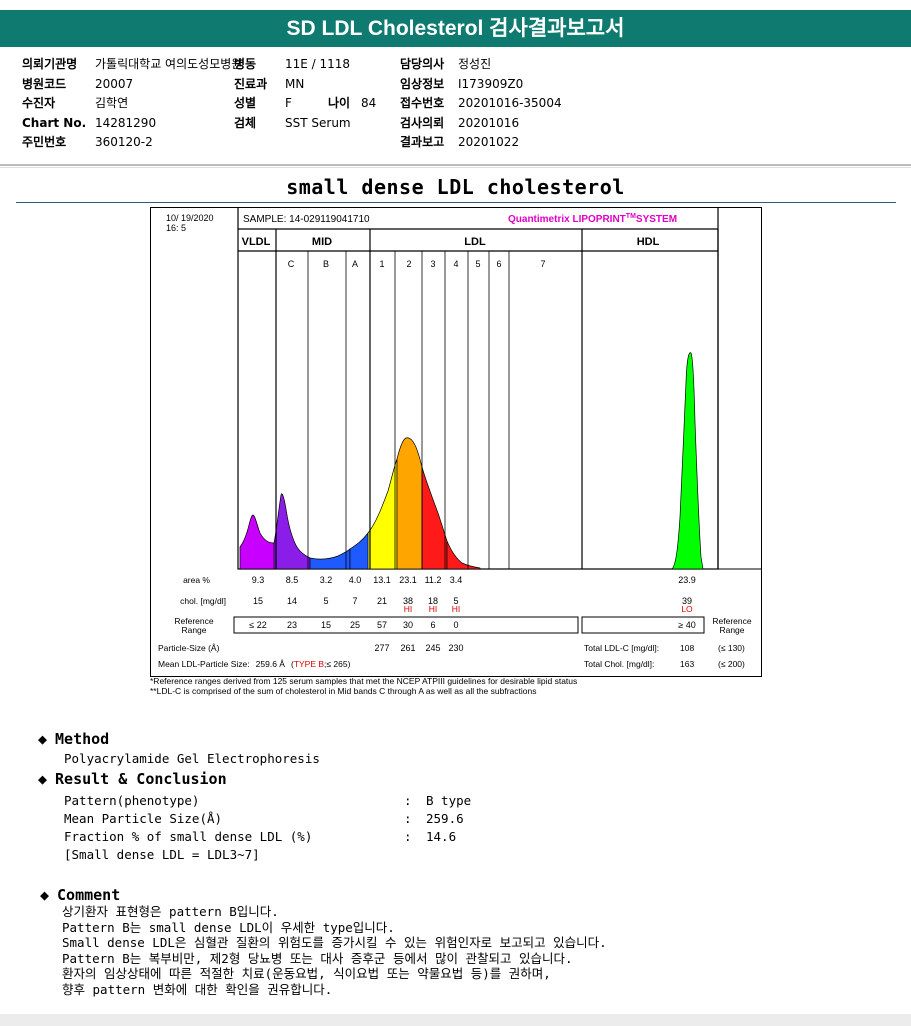 The width and height of the screenshot is (911, 1026). Describe the element at coordinates (455, 648) in the screenshot. I see `particle-size-value: 230` at that location.